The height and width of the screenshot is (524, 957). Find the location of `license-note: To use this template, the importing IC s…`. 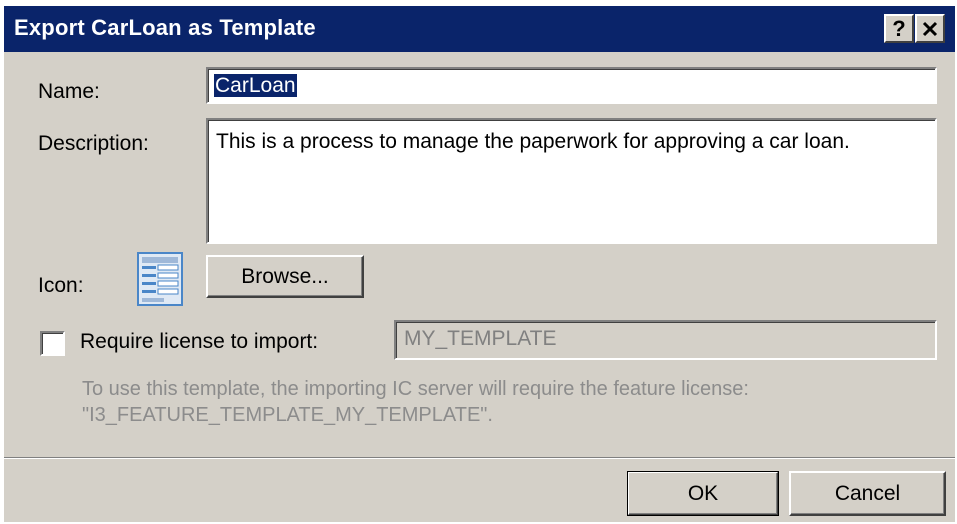

license-note: To use this template, the importing IC s… is located at coordinates (415, 402).